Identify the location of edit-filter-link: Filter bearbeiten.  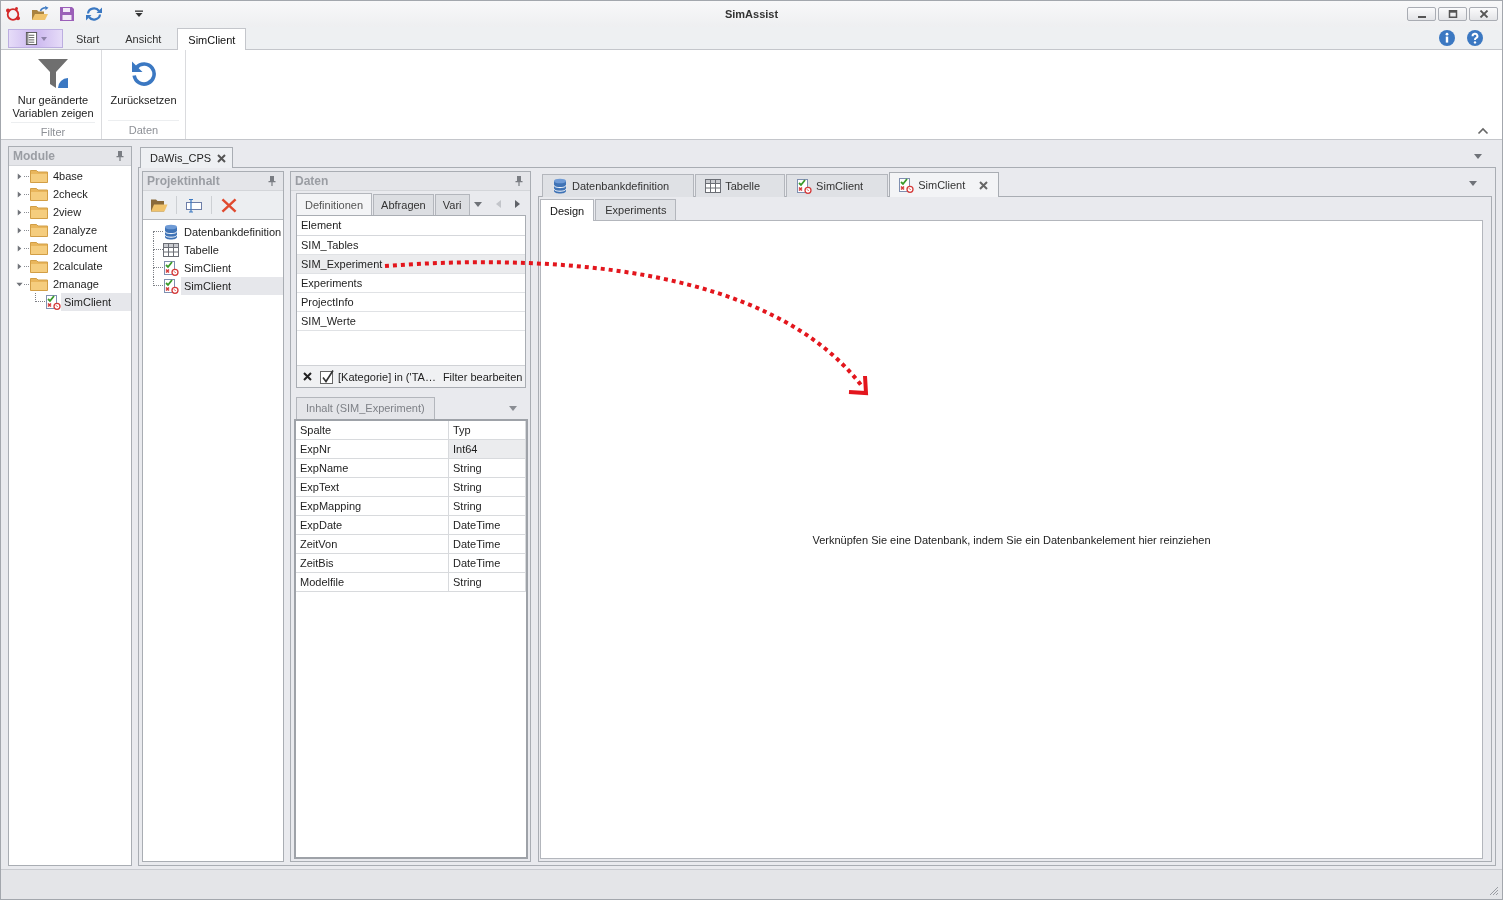
(482, 376).